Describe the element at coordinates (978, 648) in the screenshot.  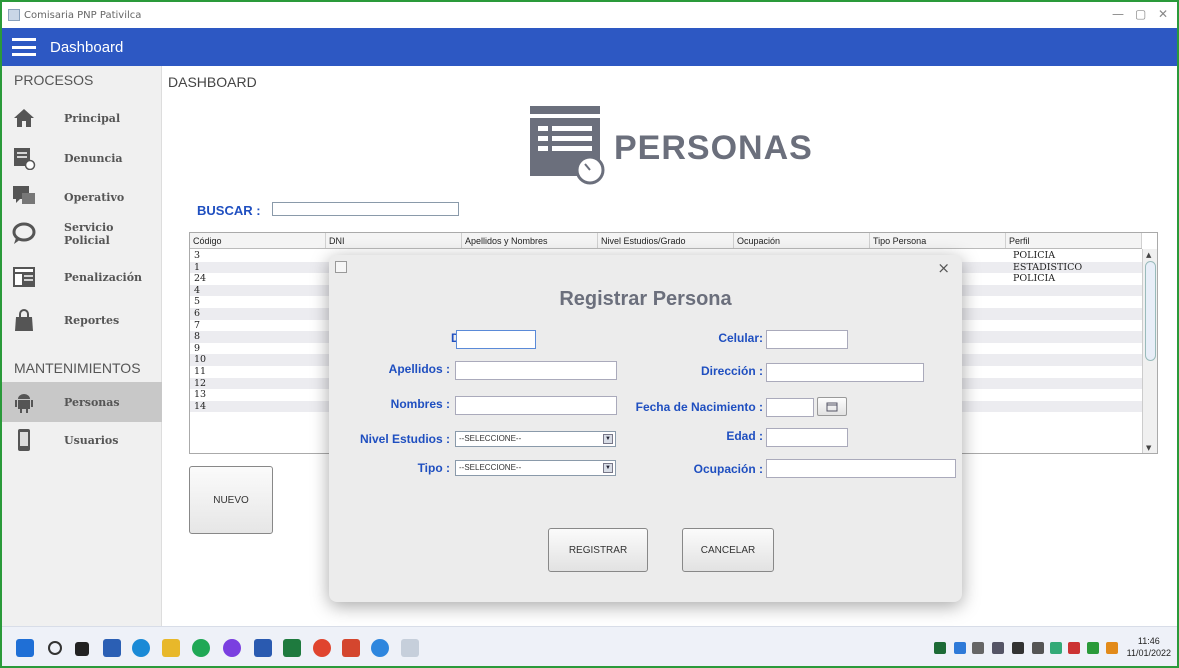
I see `volume-icon` at that location.